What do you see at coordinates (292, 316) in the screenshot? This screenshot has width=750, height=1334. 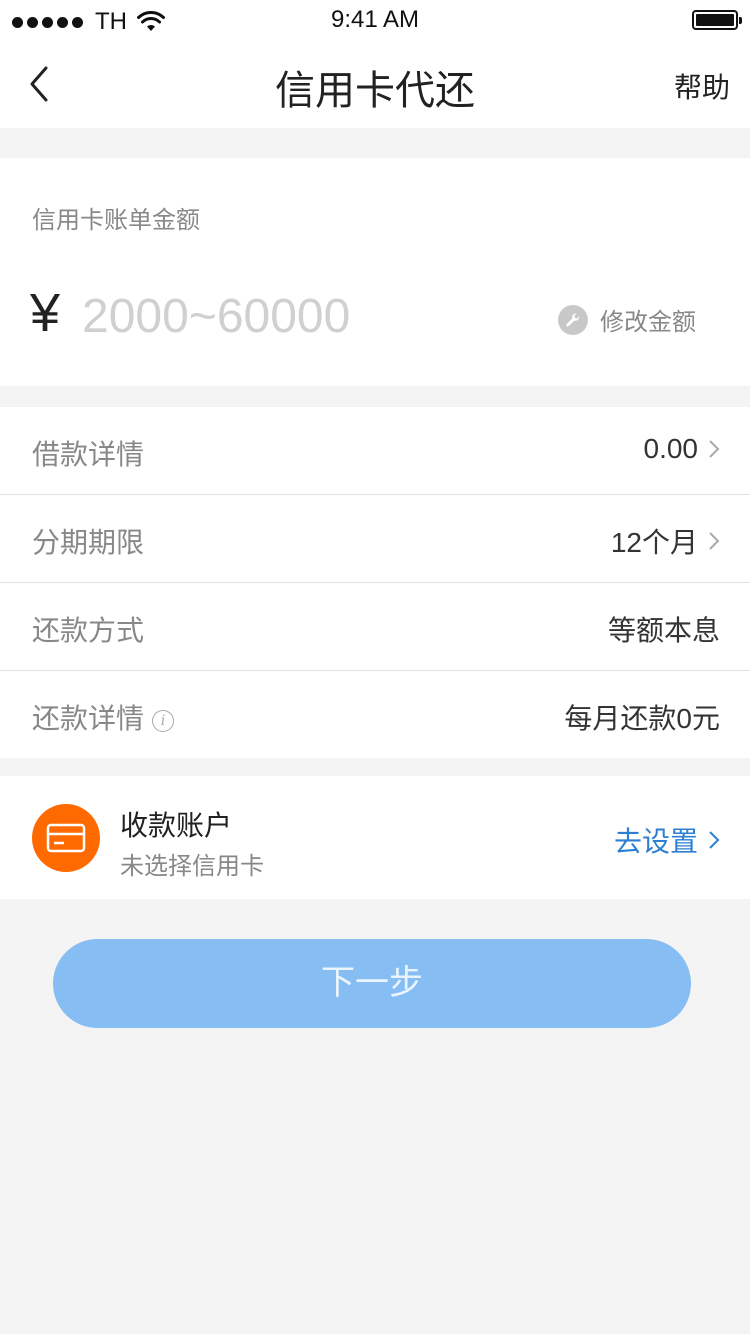 I see `amount-input` at bounding box center [292, 316].